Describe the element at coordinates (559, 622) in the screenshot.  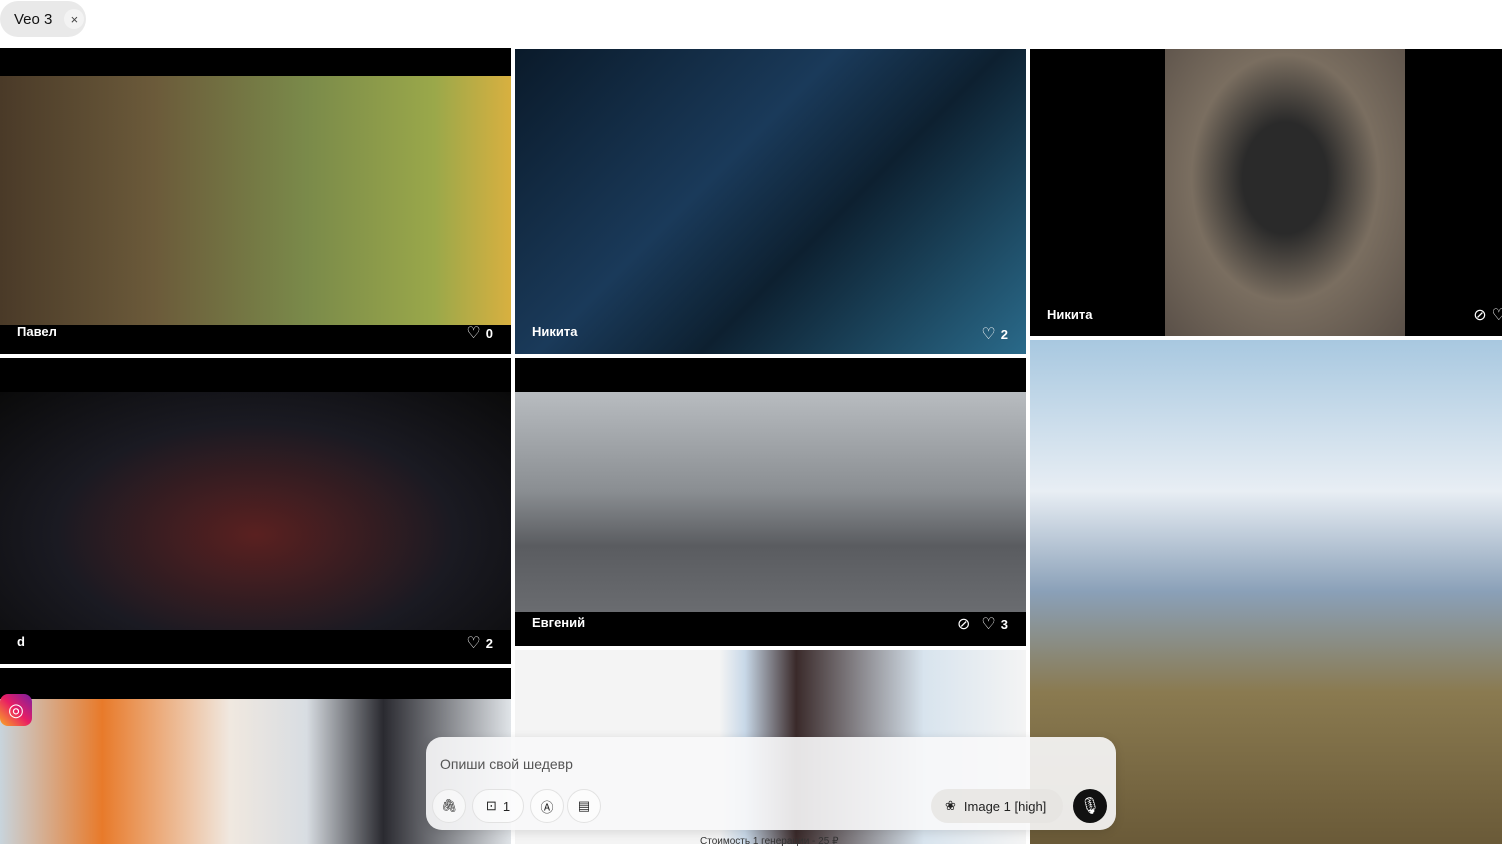
I see `author-name: Евгений` at that location.